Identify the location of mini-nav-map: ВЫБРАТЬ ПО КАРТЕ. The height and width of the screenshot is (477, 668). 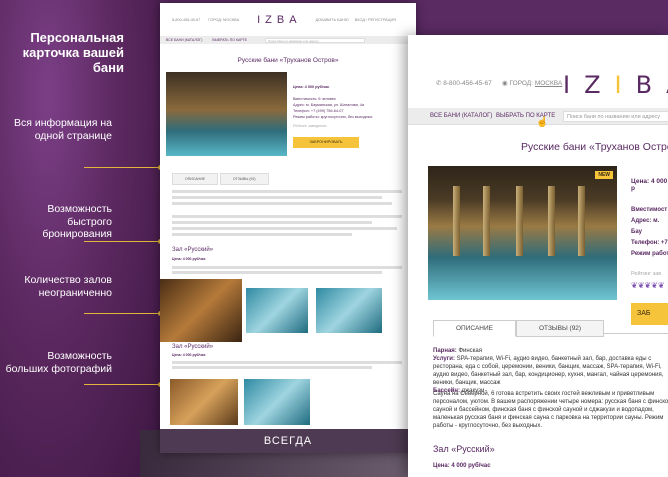
(229, 40).